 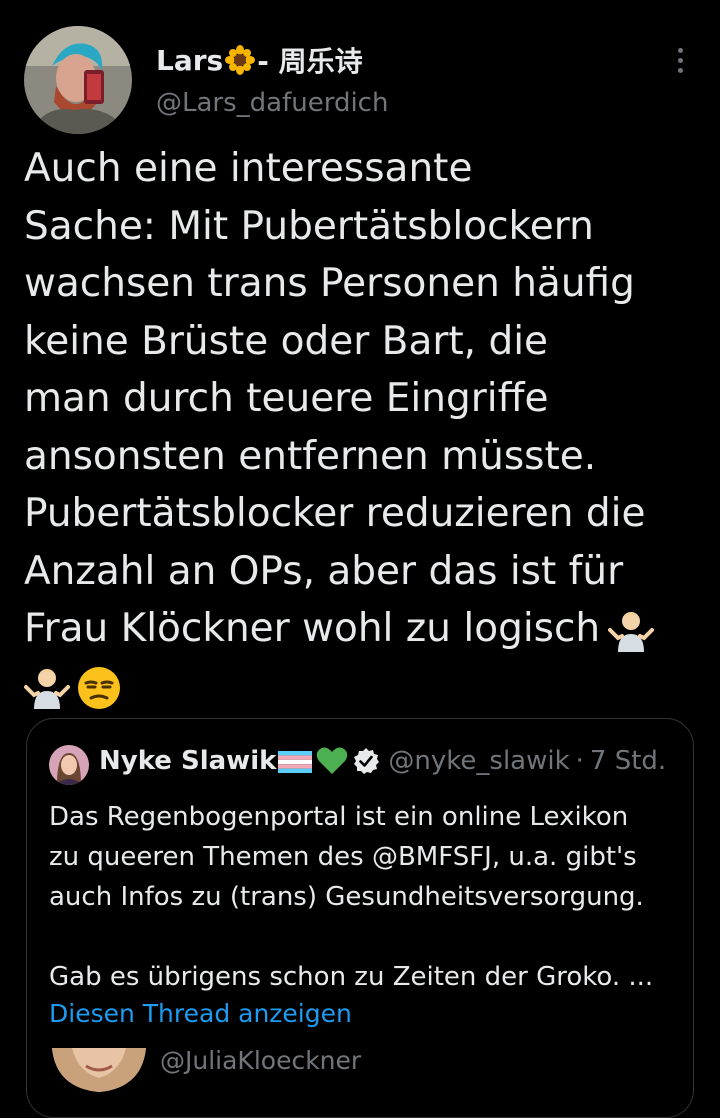 What do you see at coordinates (78, 80) in the screenshot?
I see `author-avatar` at bounding box center [78, 80].